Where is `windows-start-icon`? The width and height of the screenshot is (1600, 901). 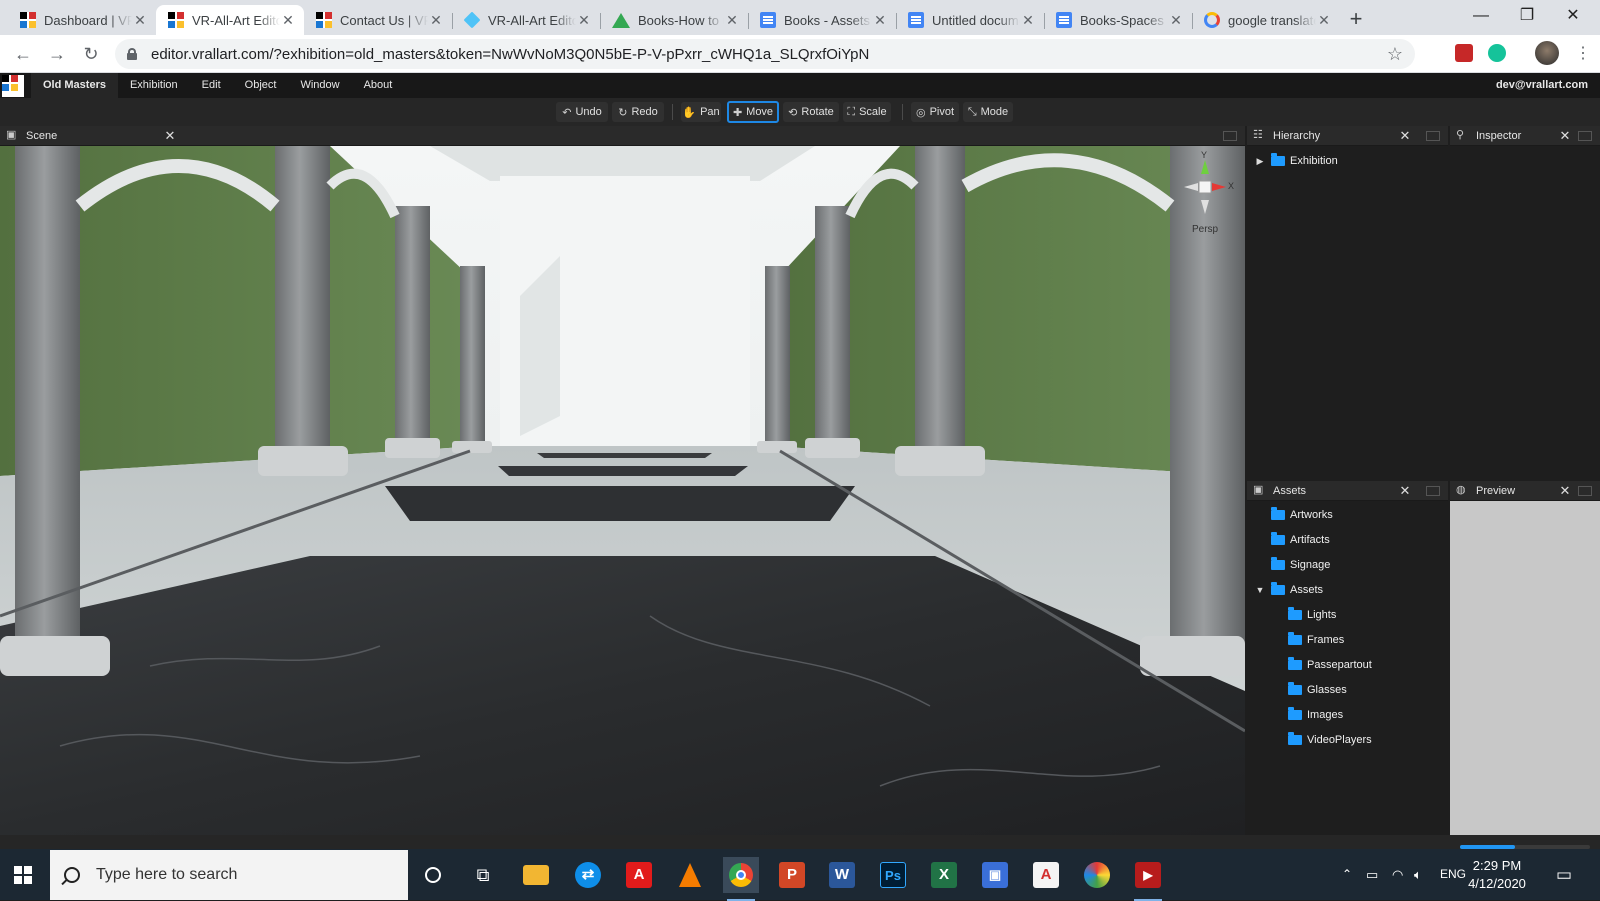 windows-start-icon is located at coordinates (23, 875).